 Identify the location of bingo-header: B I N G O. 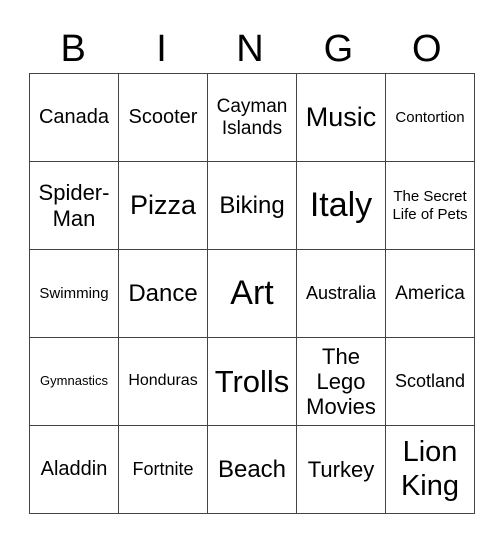
(250, 49).